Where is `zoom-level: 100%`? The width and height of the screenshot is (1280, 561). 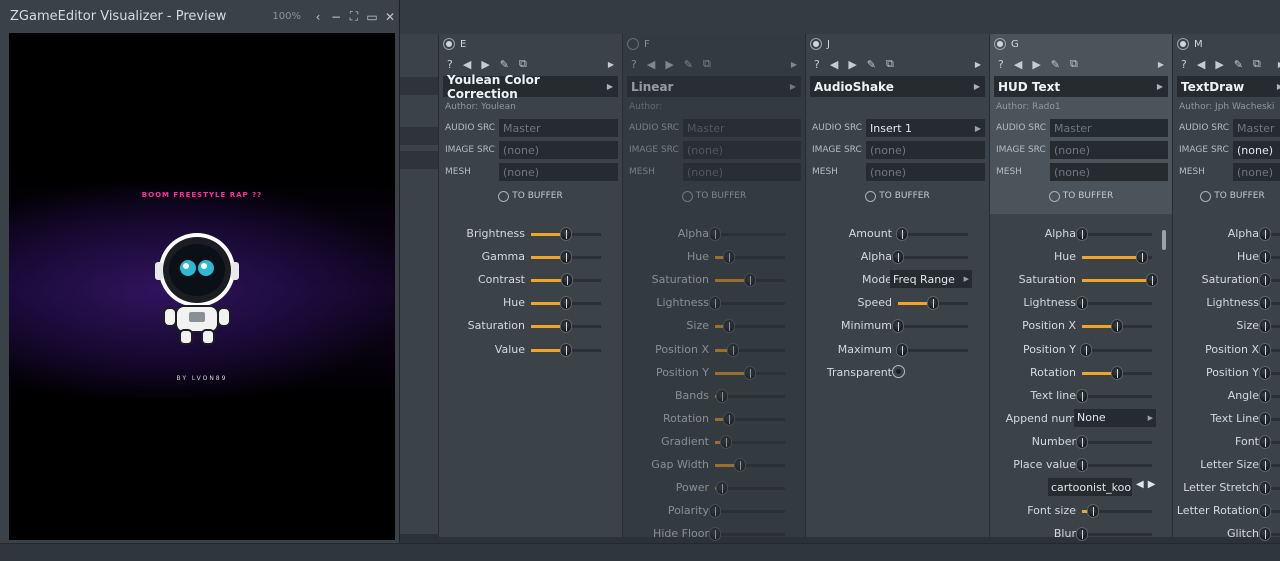 zoom-level: 100% is located at coordinates (286, 16).